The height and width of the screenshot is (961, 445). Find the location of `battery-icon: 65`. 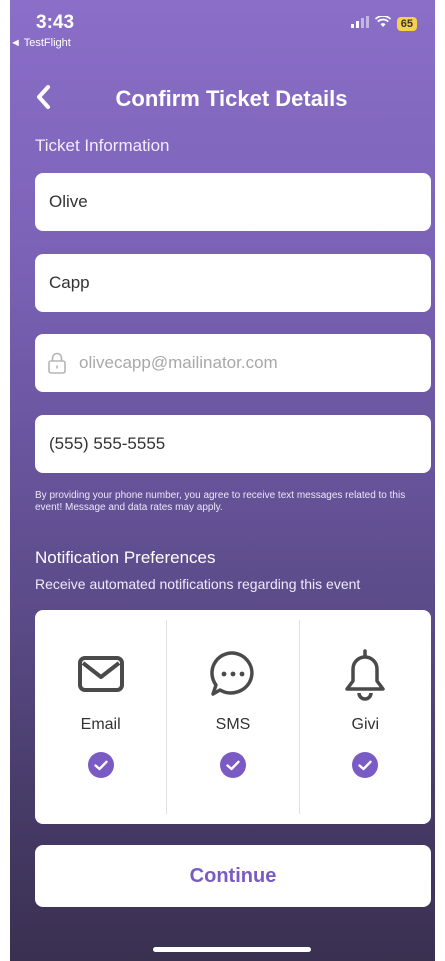

battery-icon: 65 is located at coordinates (406, 24).